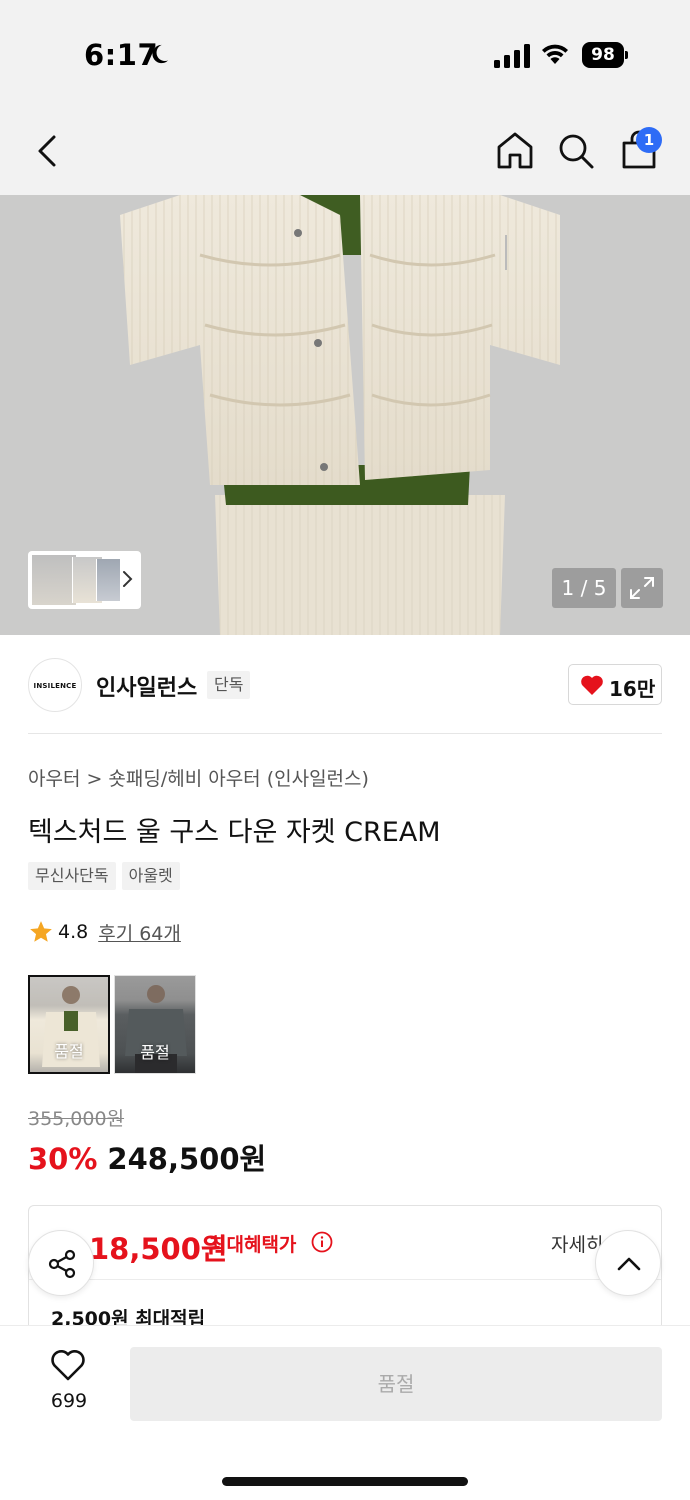 Image resolution: width=690 pixels, height=1500 pixels. Describe the element at coordinates (48, 151) in the screenshot. I see `back-arrow-icon` at that location.